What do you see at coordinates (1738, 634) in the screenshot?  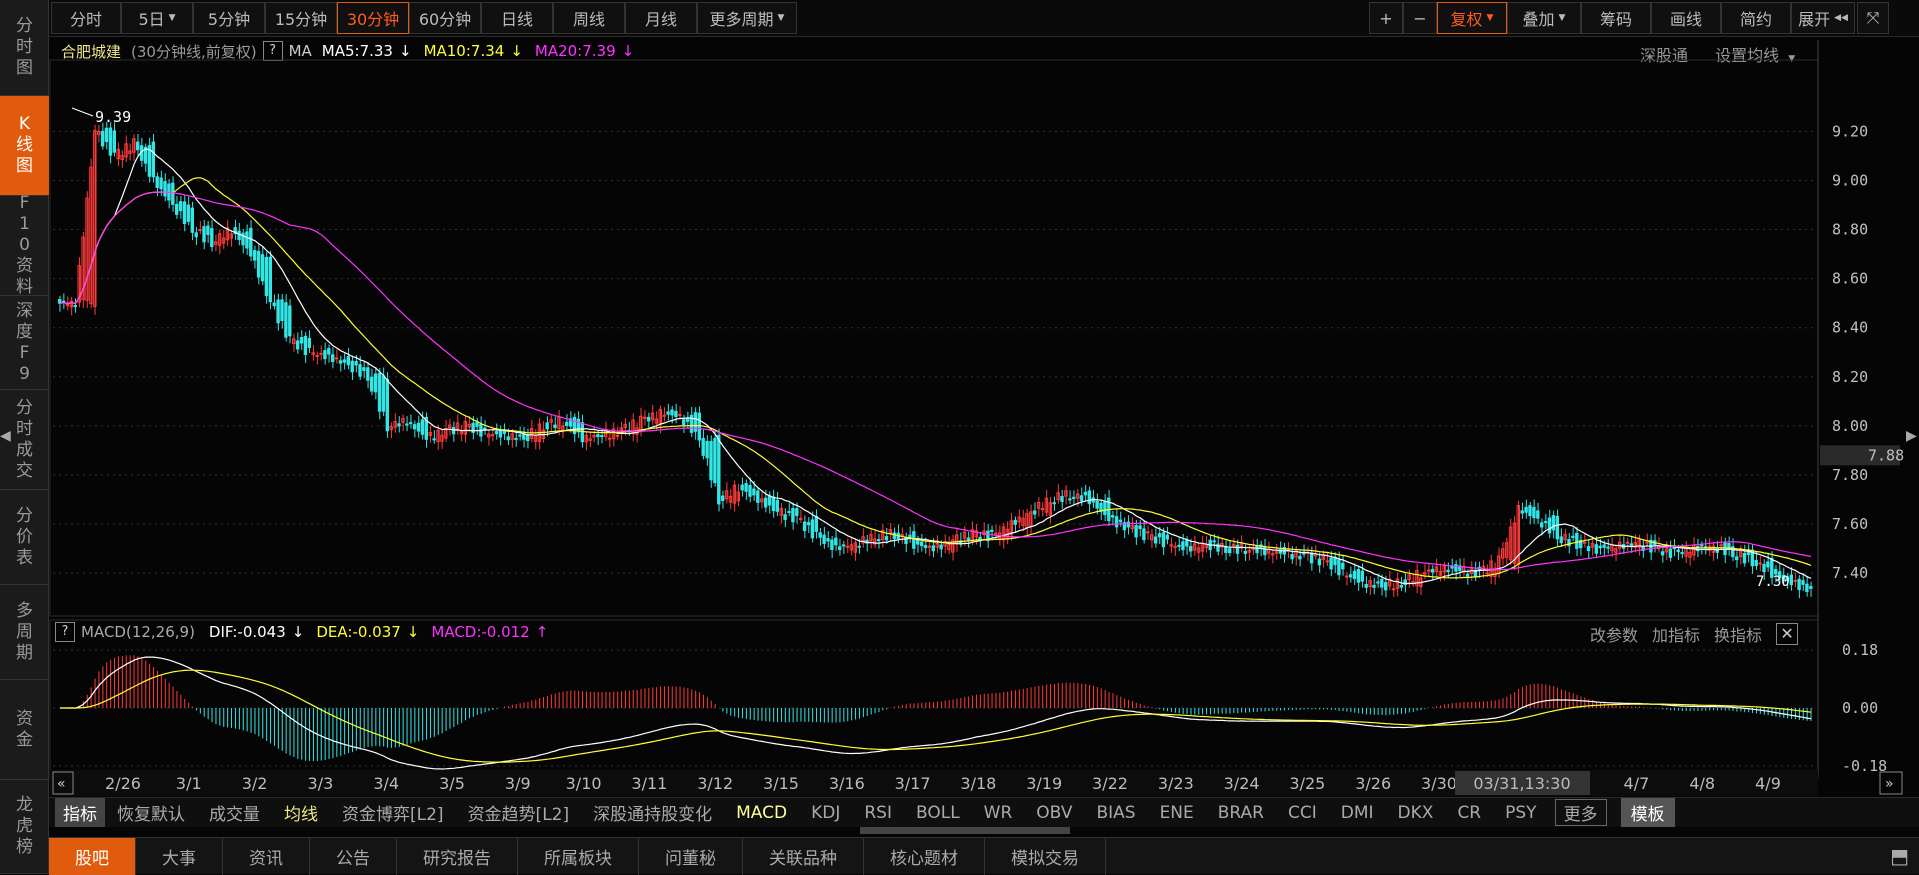 I see `swap-indicator-button: 换指标` at bounding box center [1738, 634].